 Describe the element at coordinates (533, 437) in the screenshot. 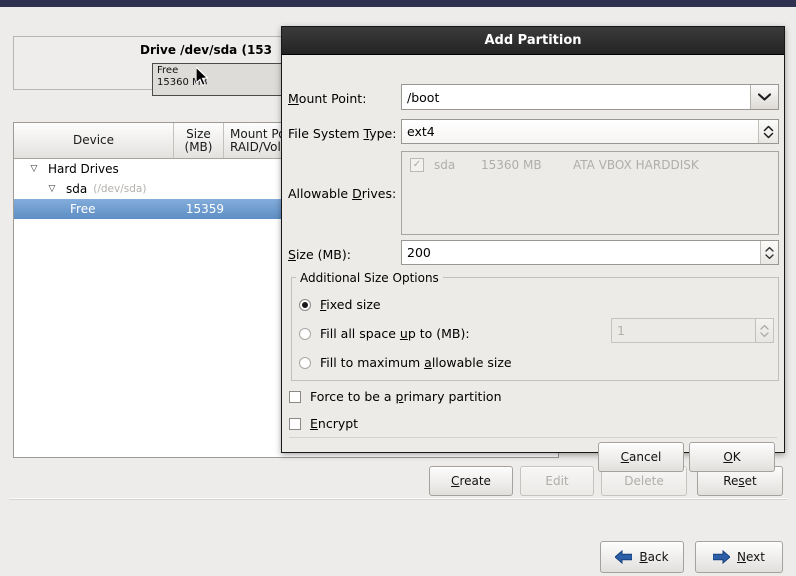

I see `dialog-footer-divider` at that location.